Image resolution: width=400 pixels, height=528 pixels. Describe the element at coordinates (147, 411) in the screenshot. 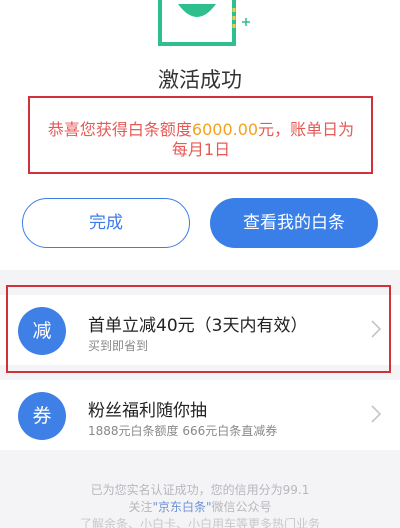

I see `offer-title: 粉丝福利随你抽` at that location.